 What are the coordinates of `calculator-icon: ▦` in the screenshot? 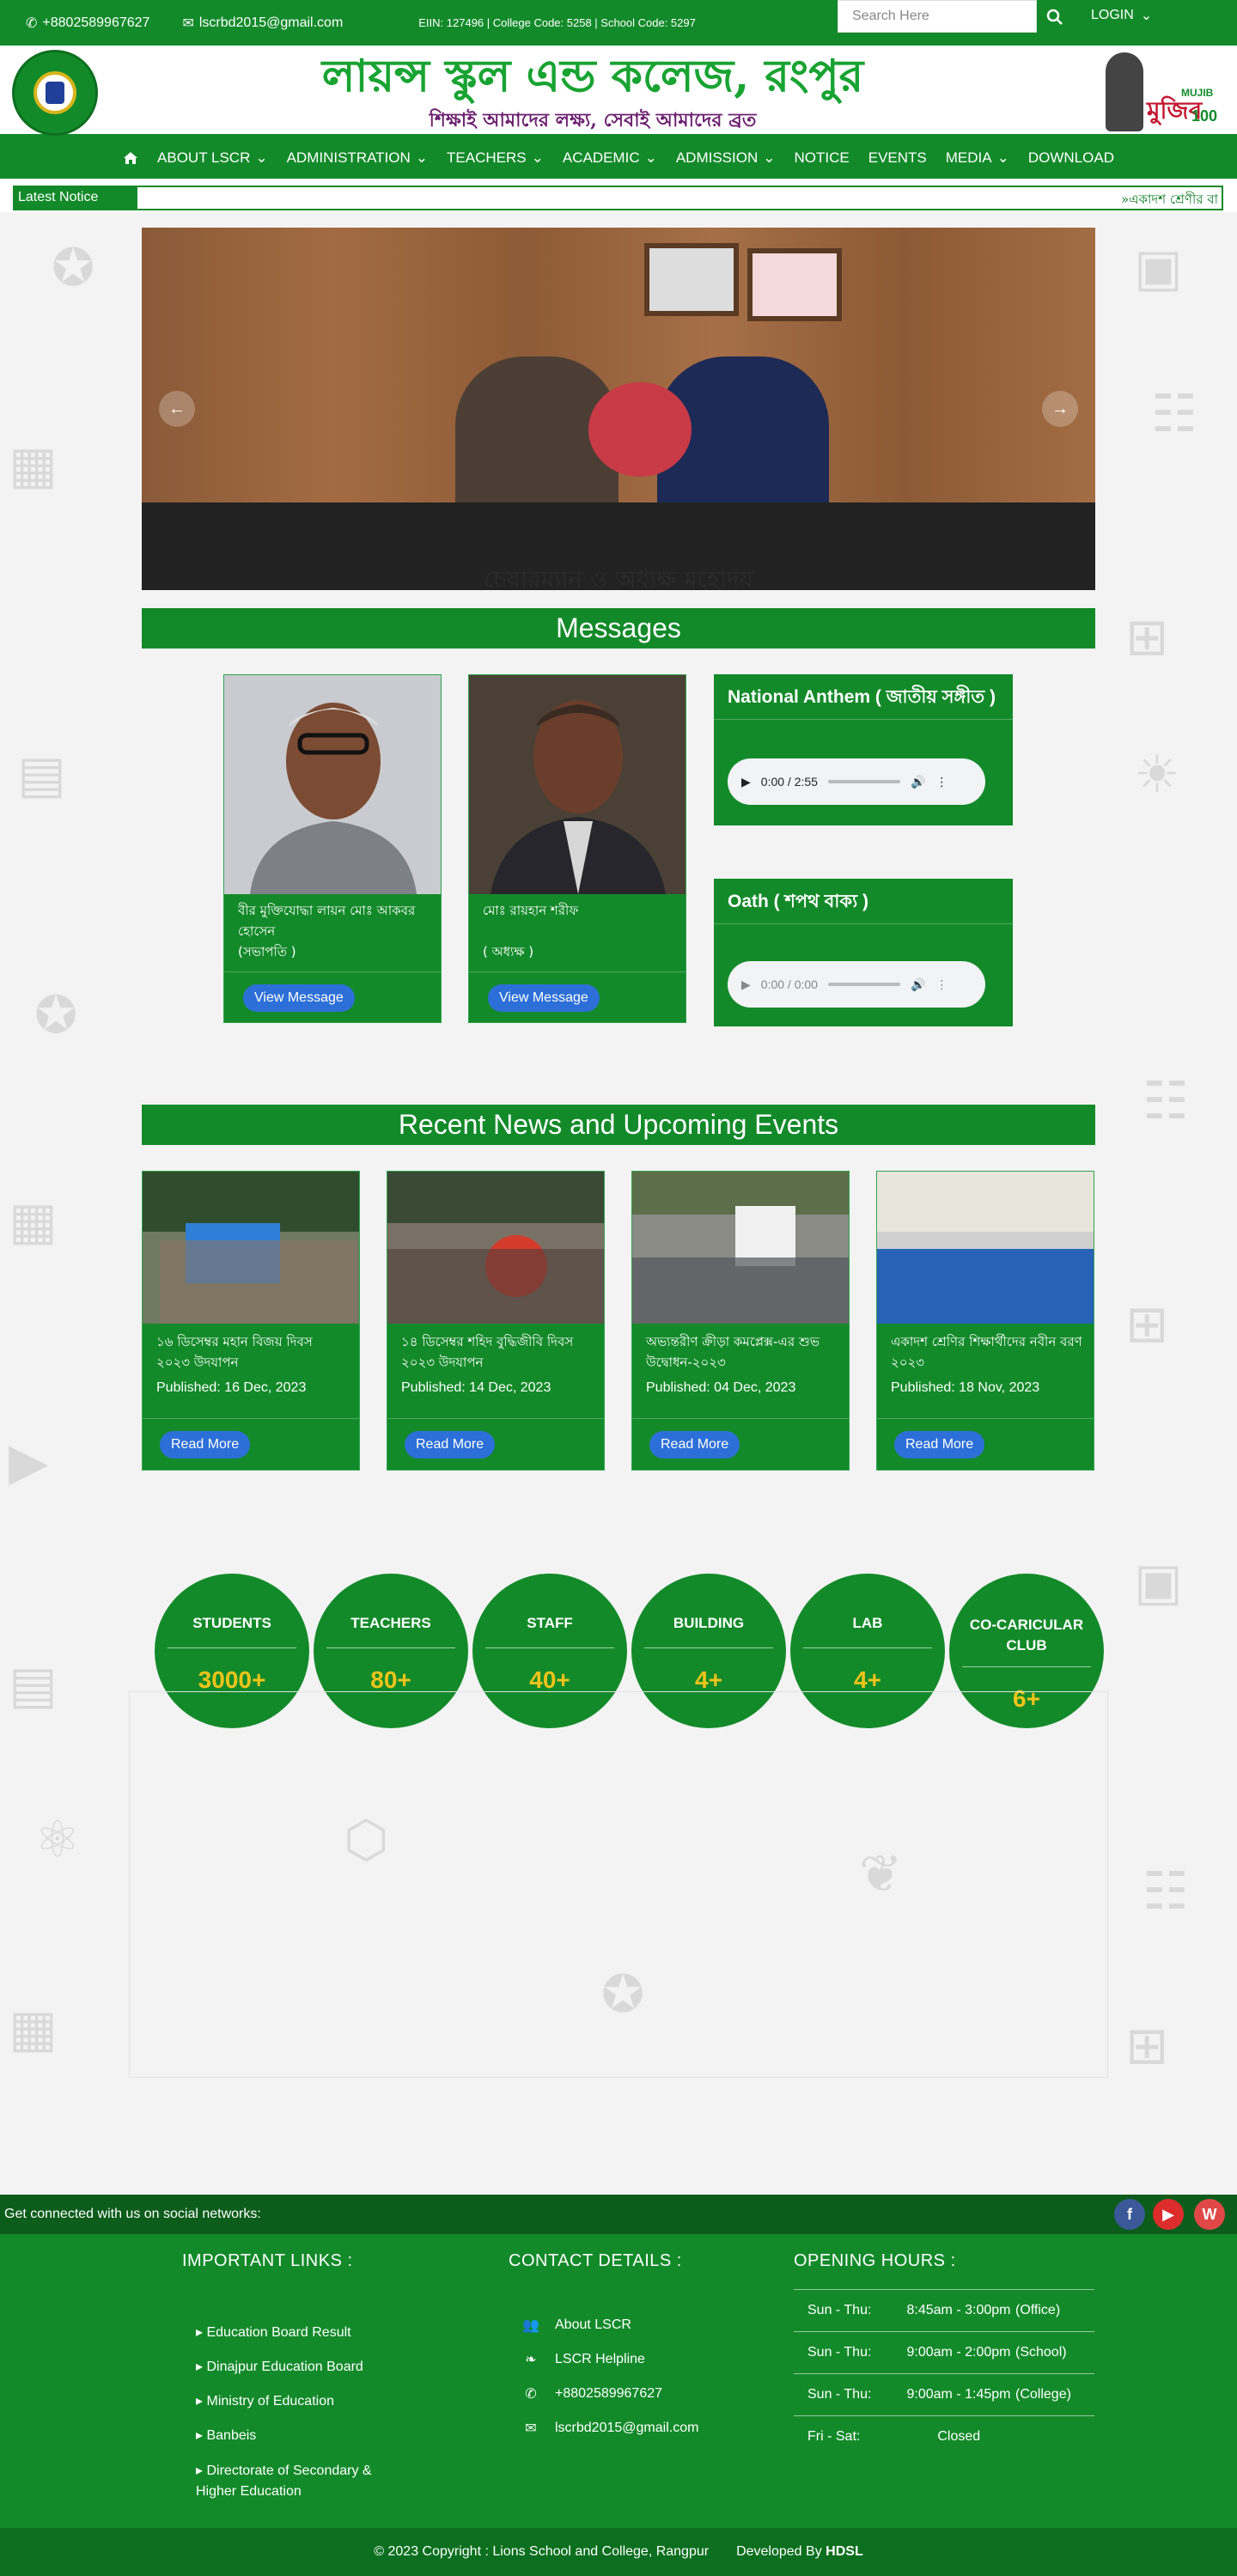 It's located at (33, 2029).